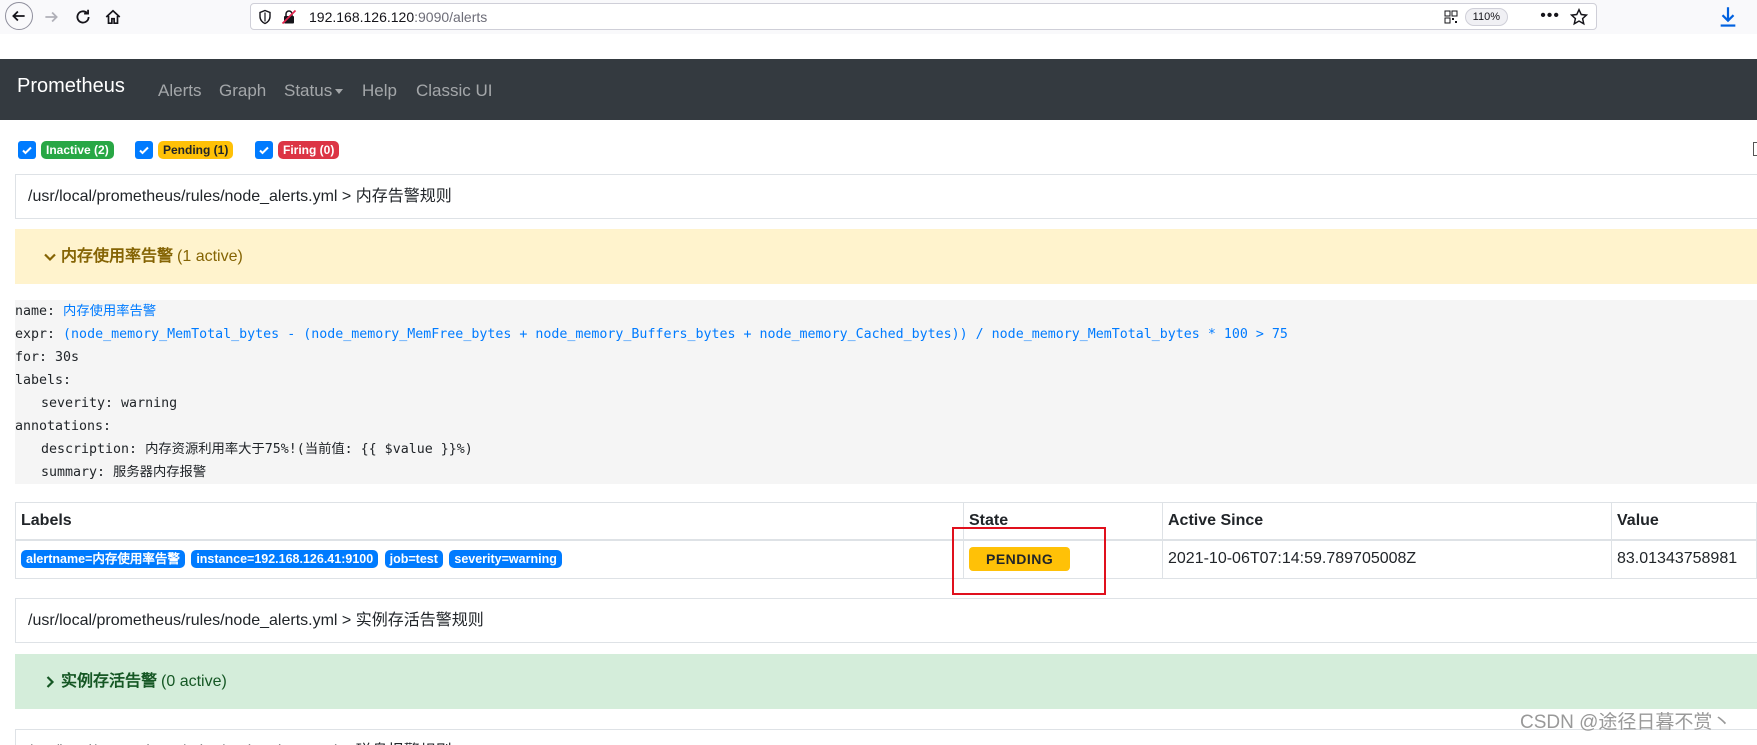 The image size is (1757, 745). I want to click on filter-inactive: Inactive (2), so click(66, 150).